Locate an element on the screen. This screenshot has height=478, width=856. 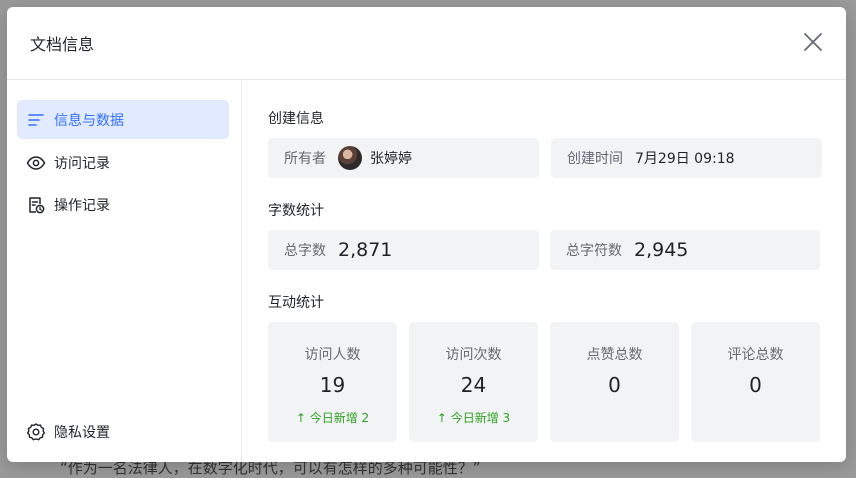
word-count-info: 总字数 2,871 is located at coordinates (403, 250).